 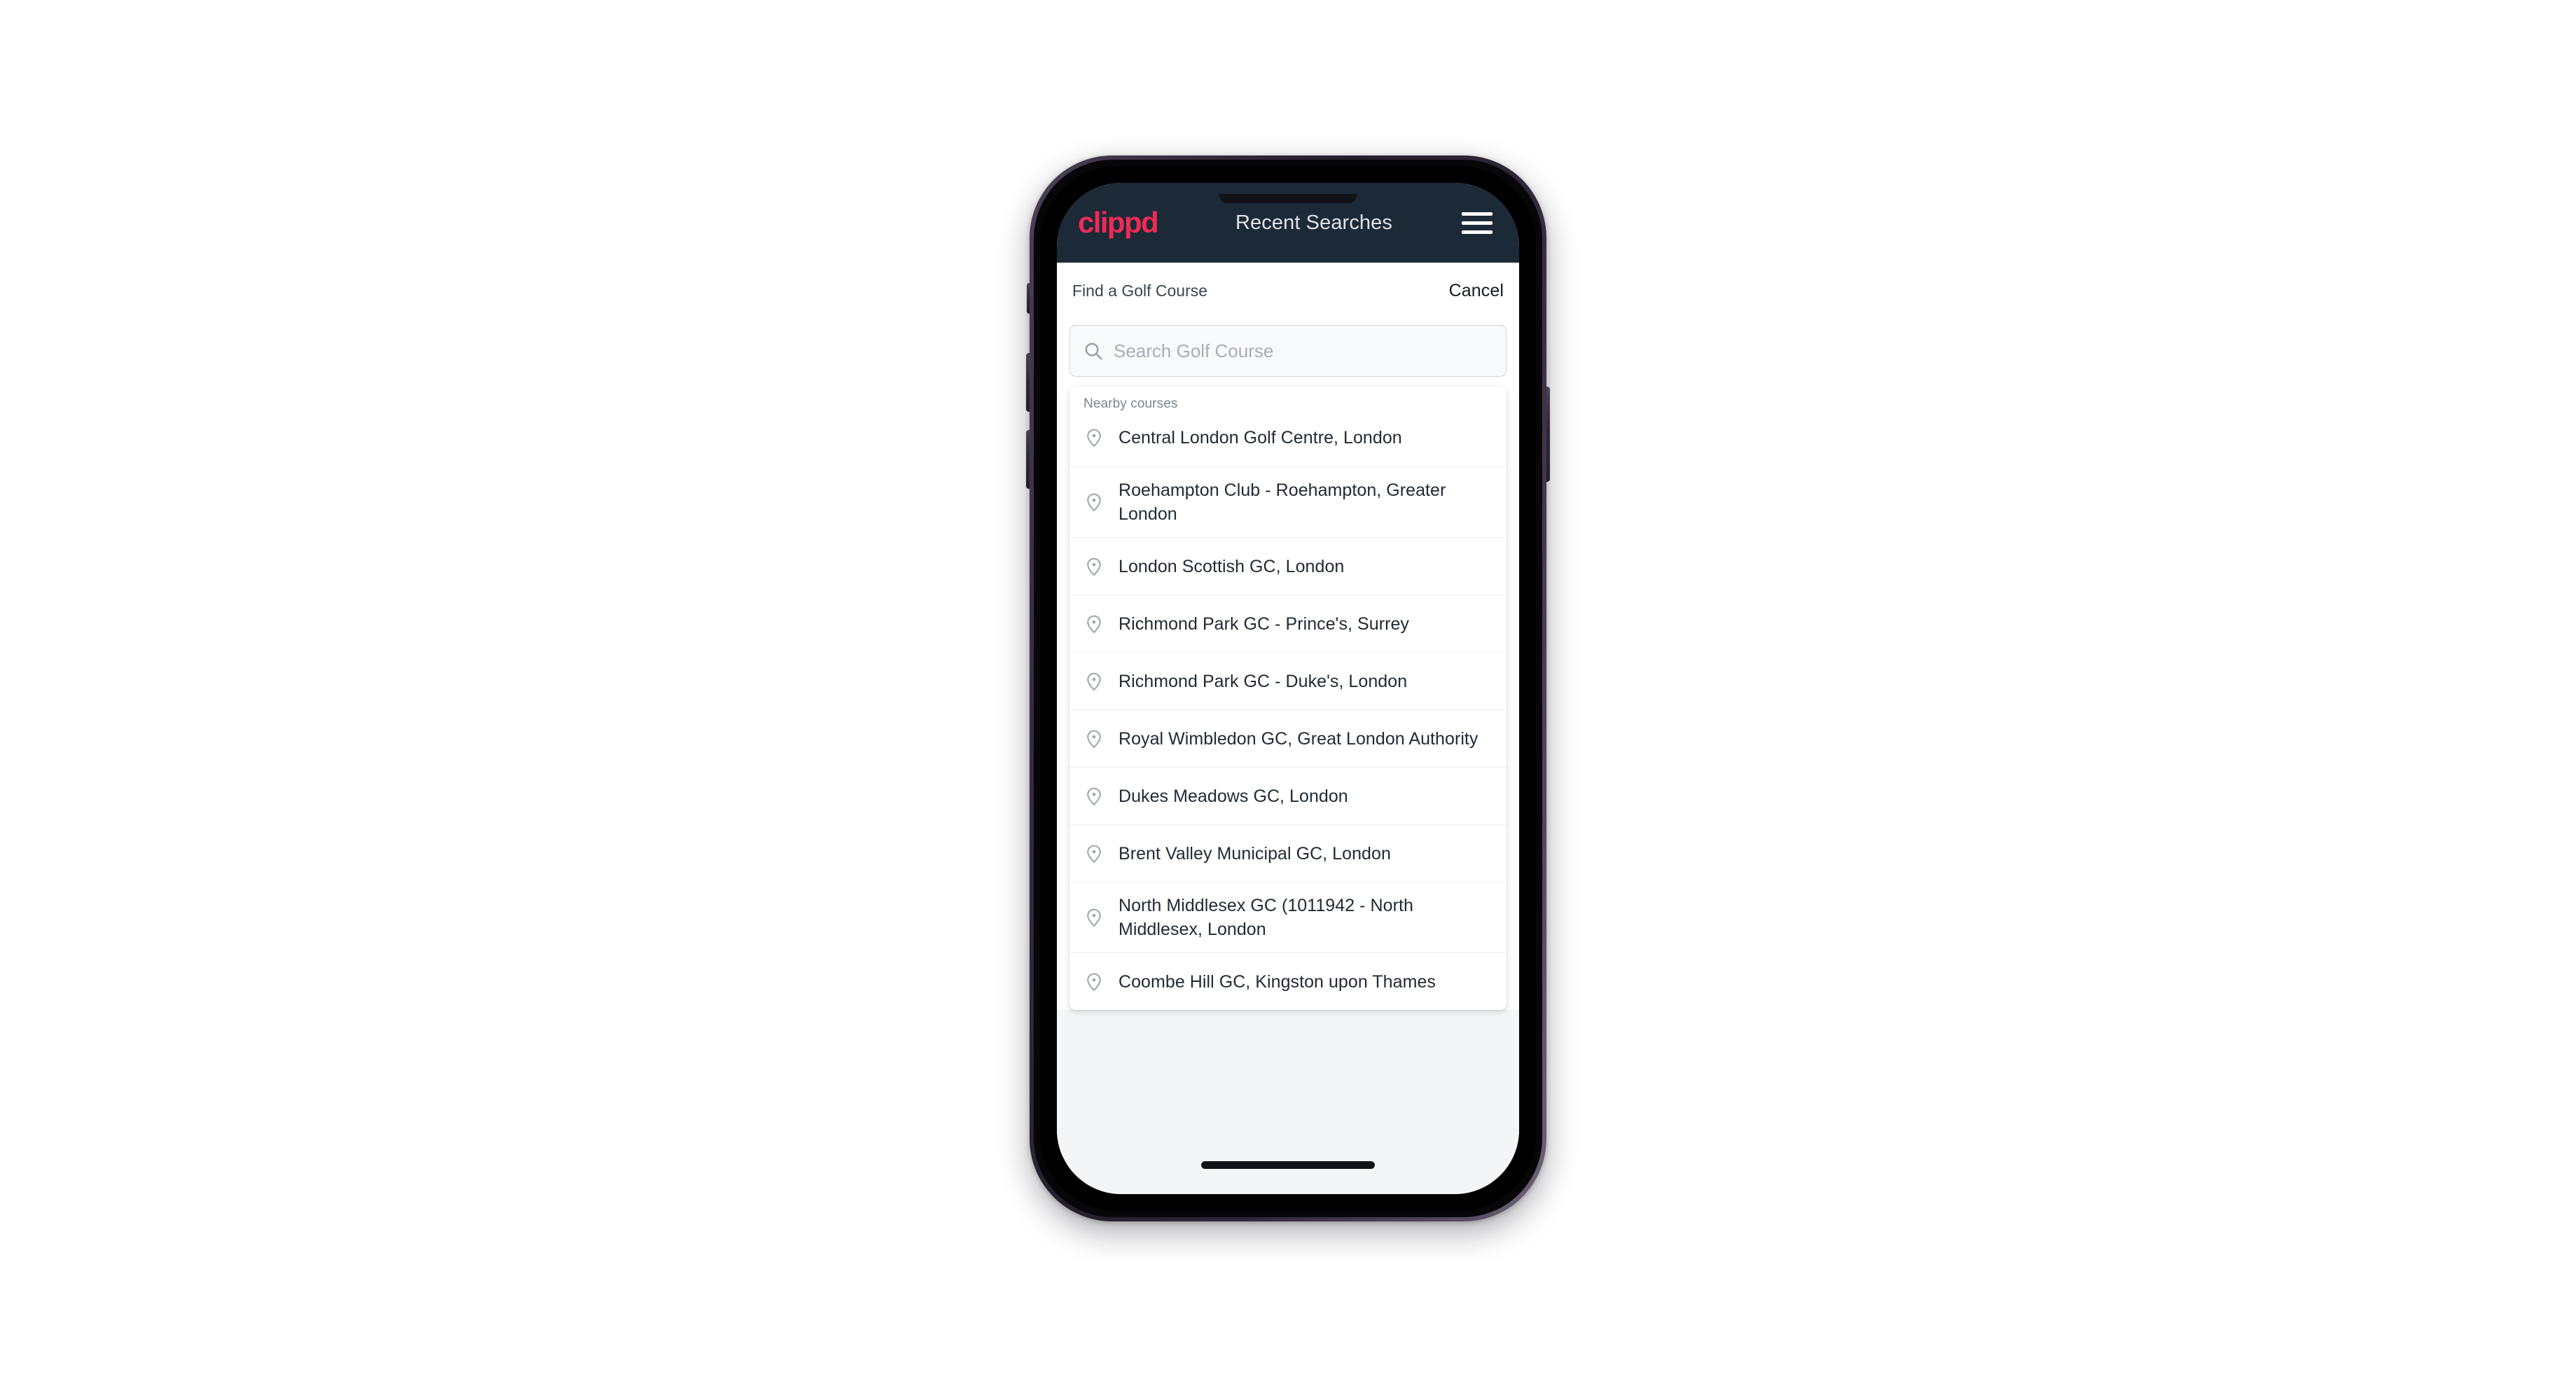 What do you see at coordinates (1263, 681) in the screenshot?
I see `result-course-name: Richmond Park GC - Duke's, London` at bounding box center [1263, 681].